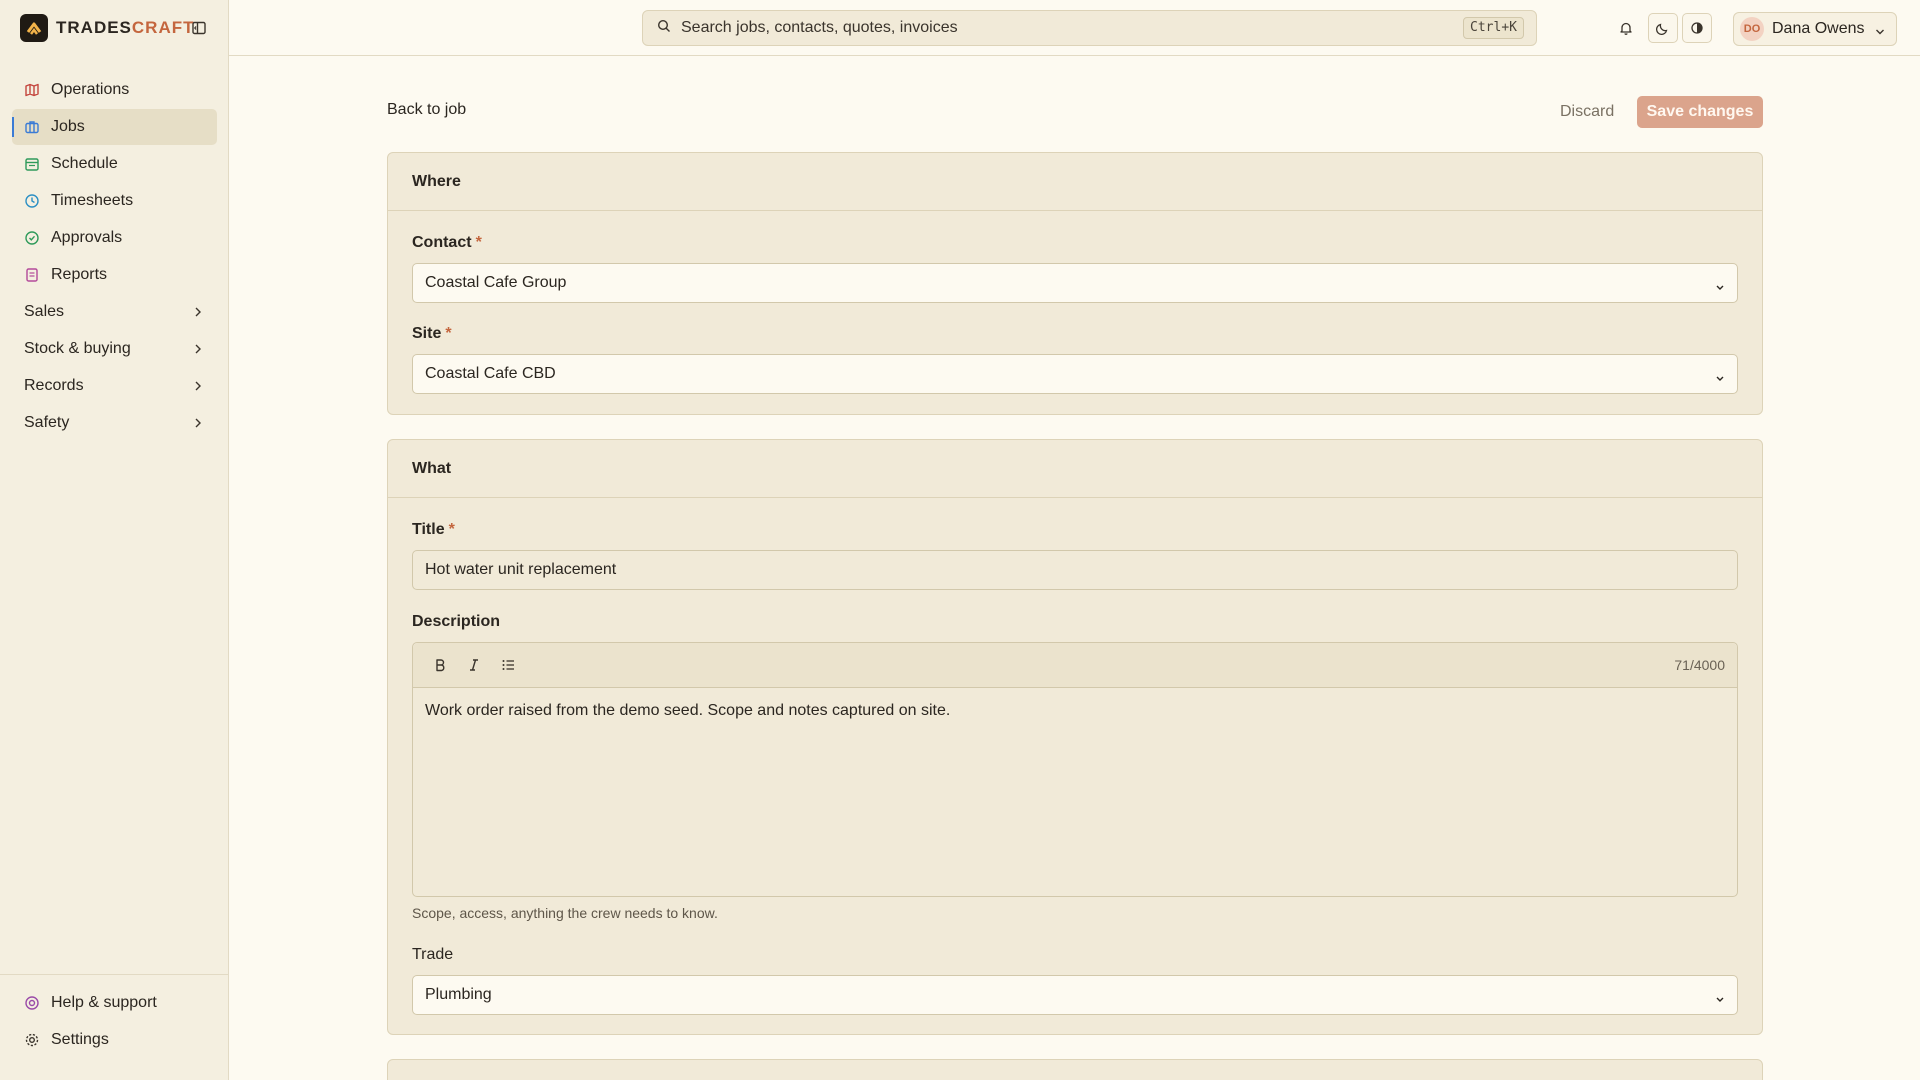  I want to click on brand-name: TRADESCRAFT, so click(125, 27).